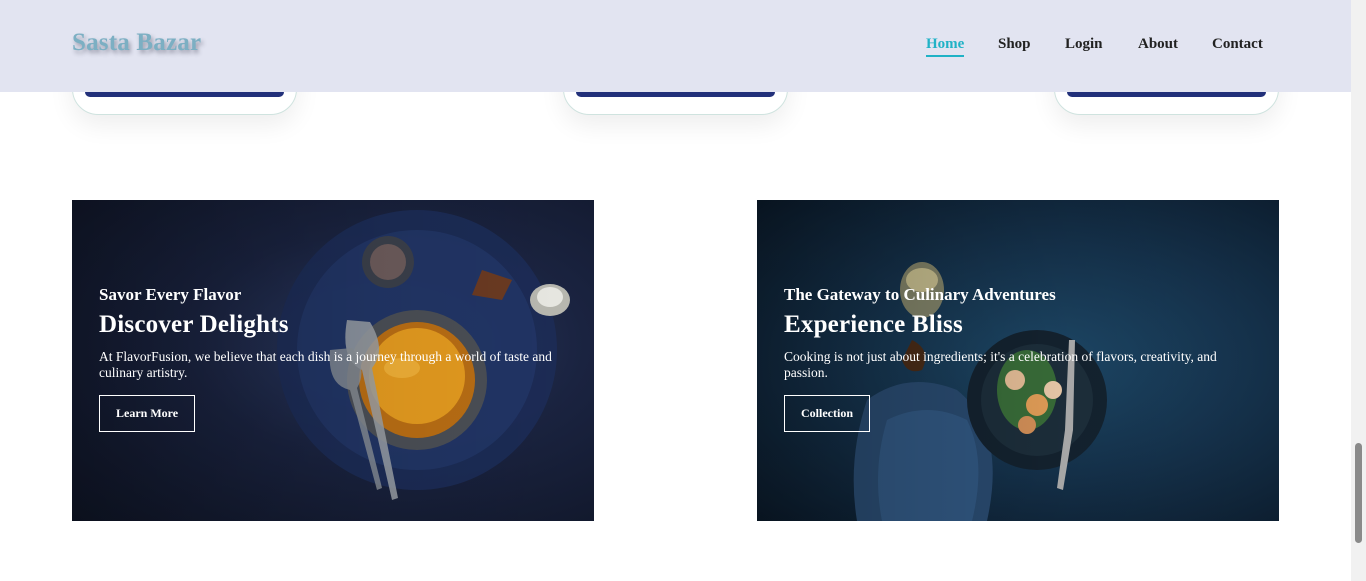 The width and height of the screenshot is (1366, 581). What do you see at coordinates (147, 413) in the screenshot?
I see `learn-more-button: Learn More` at bounding box center [147, 413].